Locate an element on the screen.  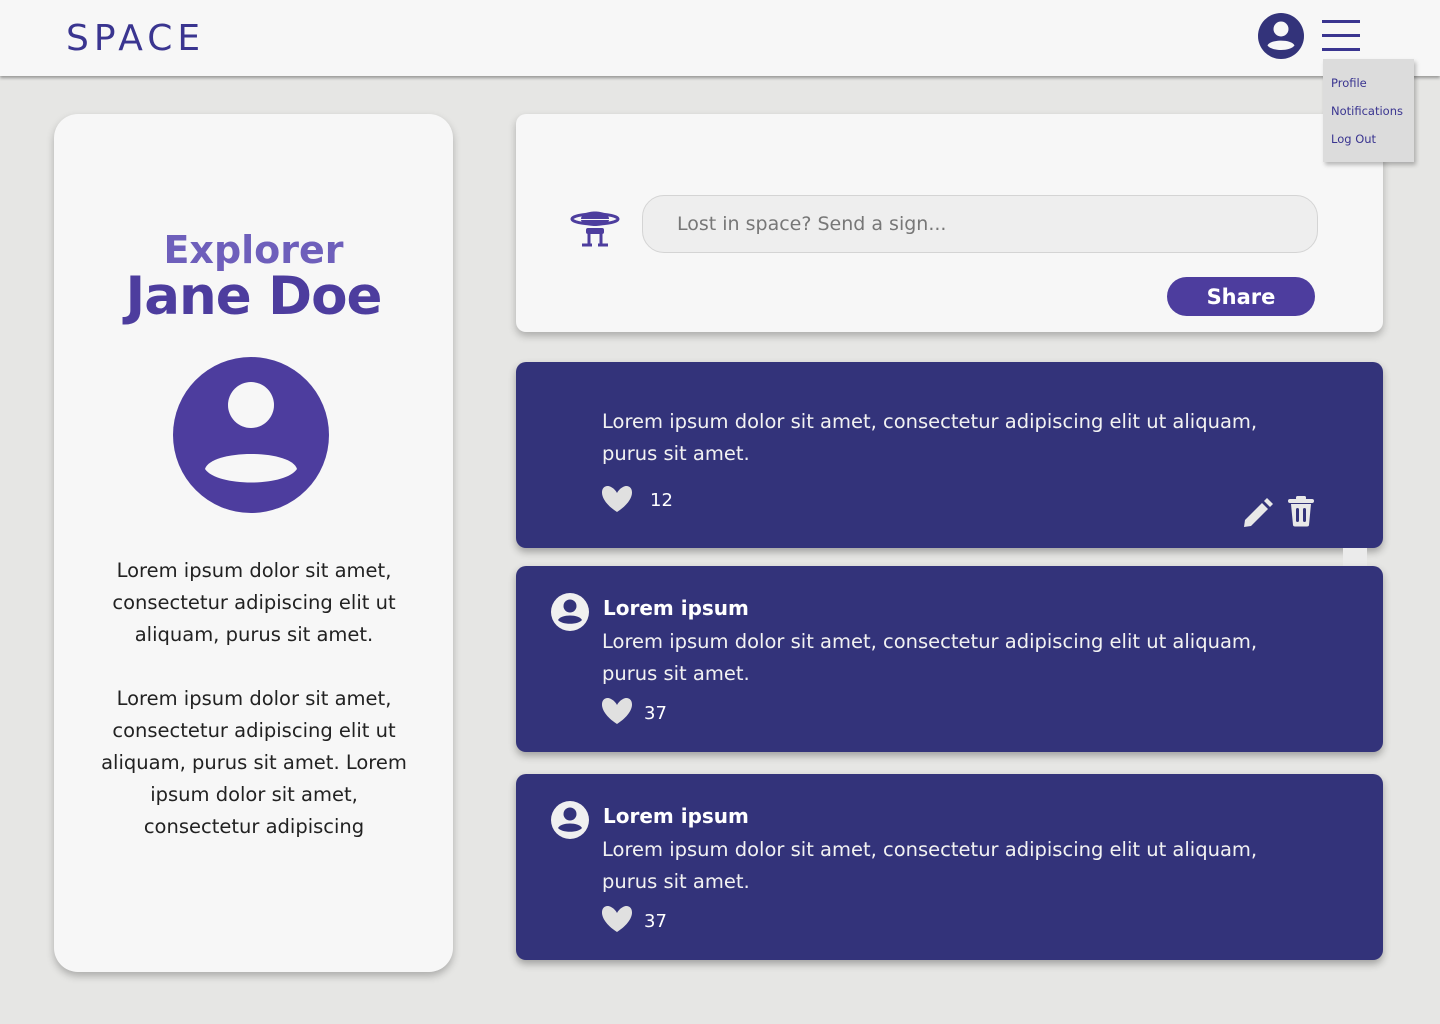
share-button: Share is located at coordinates (1241, 296).